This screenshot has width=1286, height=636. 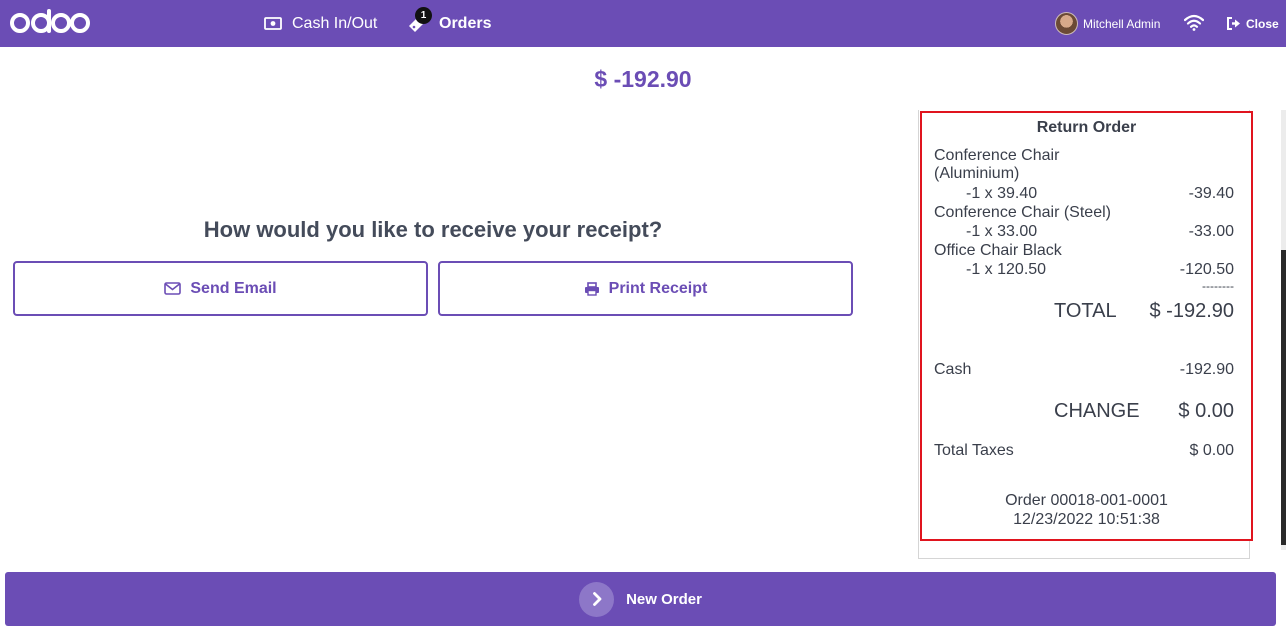 I want to click on new-order-button: New Order, so click(x=640, y=599).